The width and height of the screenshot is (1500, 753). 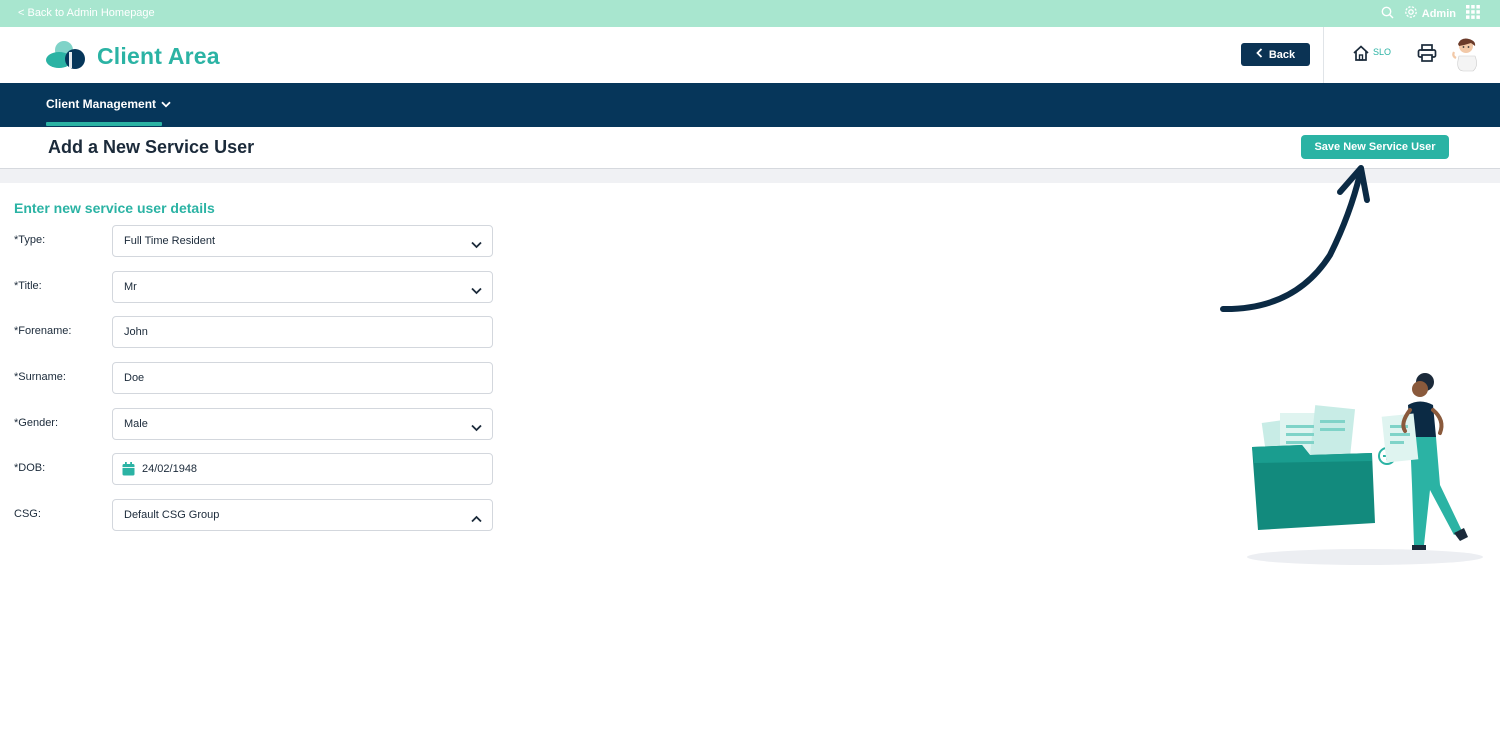 I want to click on forename-row: *Forename: John, so click(x=254, y=332).